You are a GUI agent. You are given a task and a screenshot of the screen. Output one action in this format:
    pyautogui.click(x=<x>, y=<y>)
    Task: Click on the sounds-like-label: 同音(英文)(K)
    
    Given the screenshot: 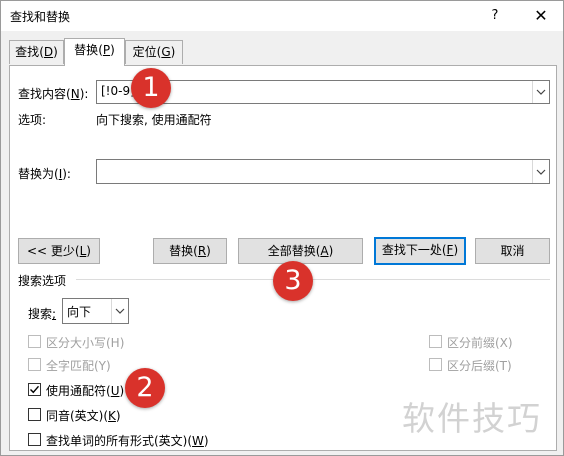 What is the action you would take?
    pyautogui.click(x=83, y=415)
    